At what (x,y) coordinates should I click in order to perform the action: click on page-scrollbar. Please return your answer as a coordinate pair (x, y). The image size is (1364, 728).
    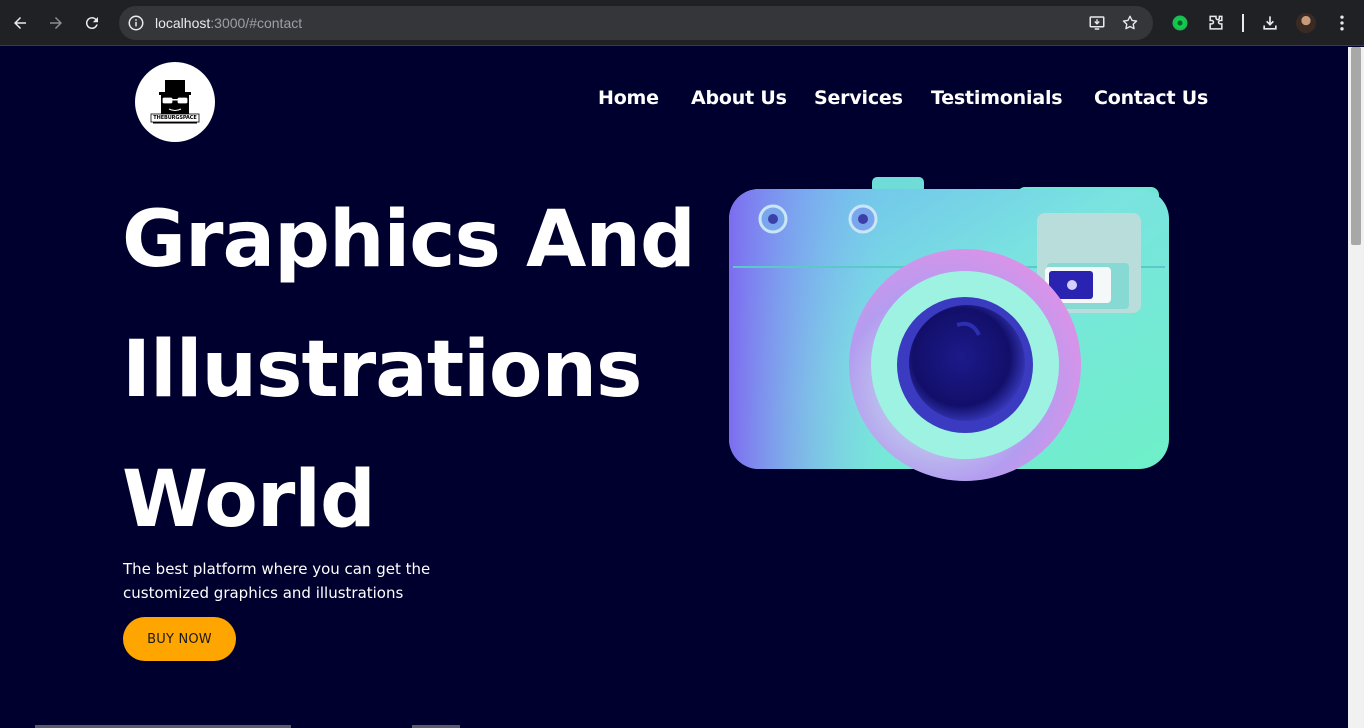
    Looking at the image, I should click on (1356, 387).